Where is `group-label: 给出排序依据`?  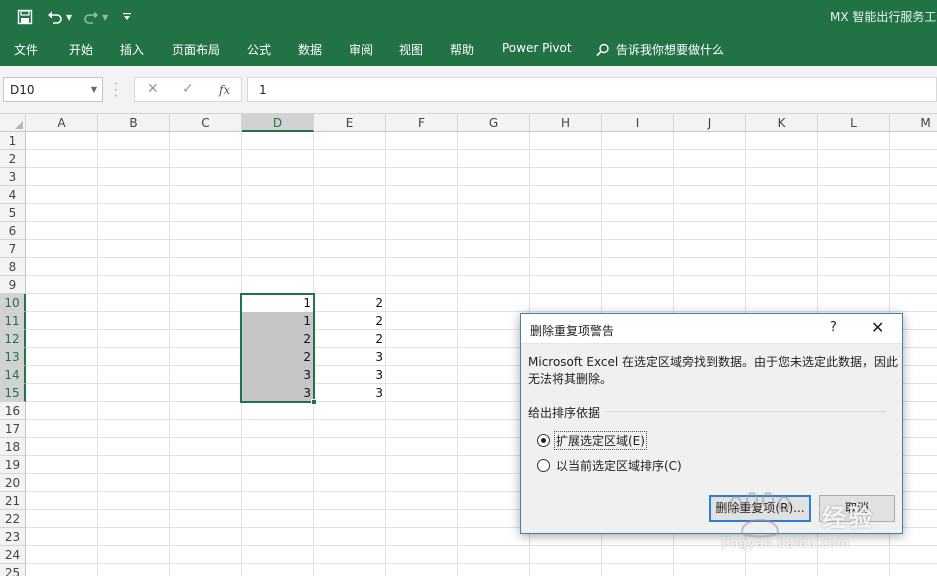 group-label: 给出排序依据 is located at coordinates (567, 412).